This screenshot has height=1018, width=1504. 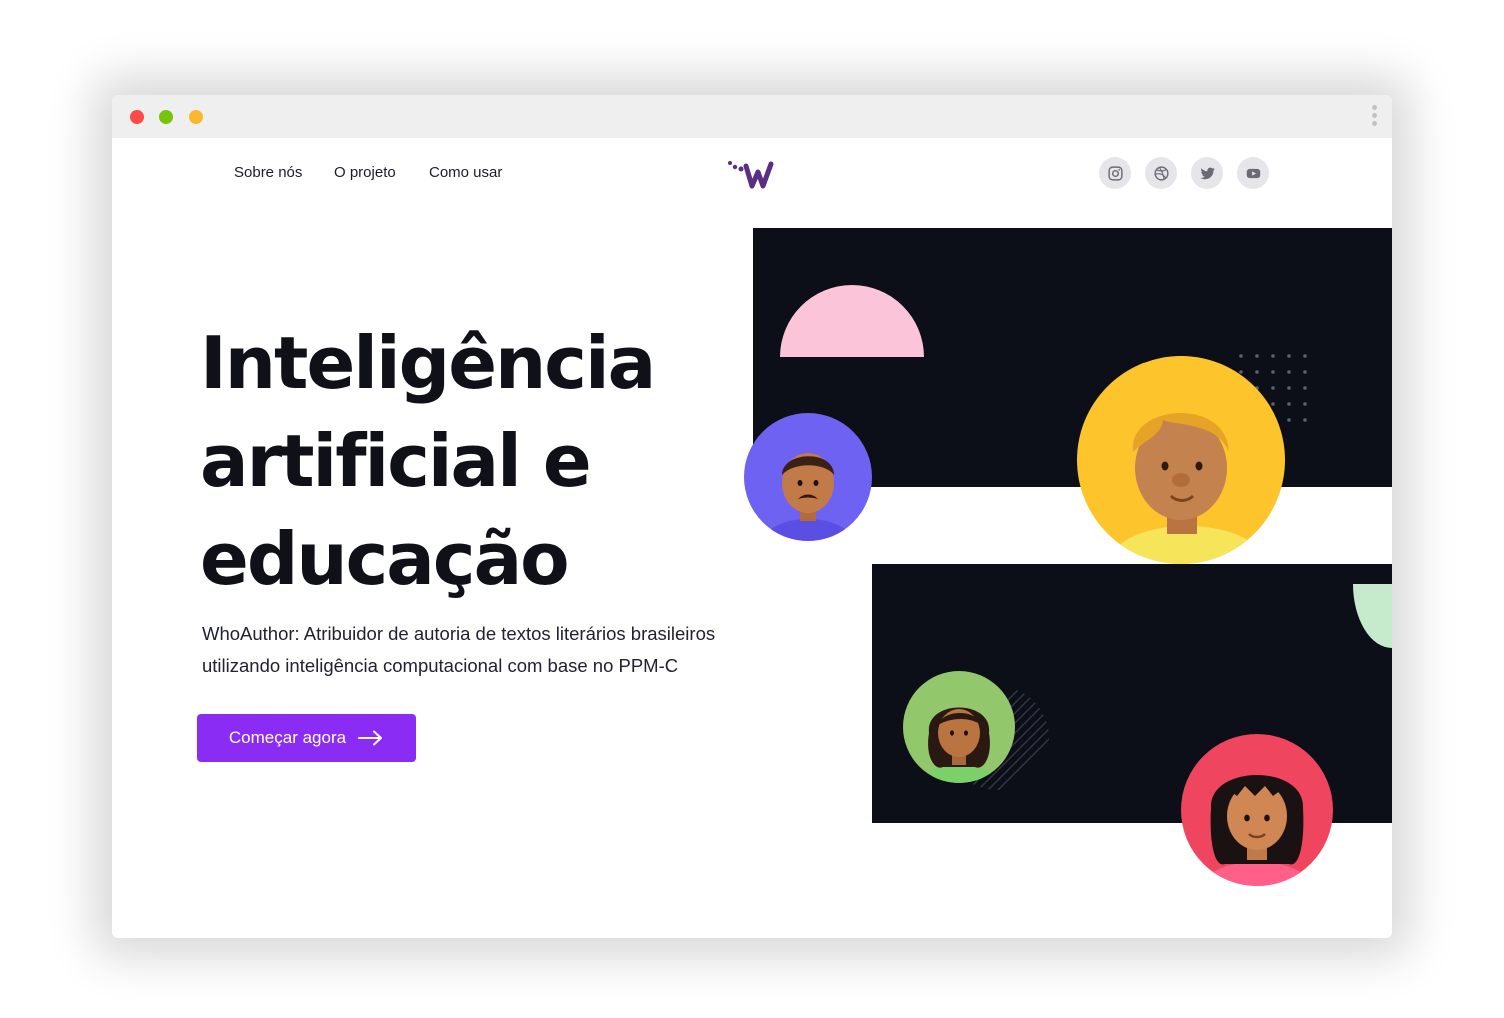 What do you see at coordinates (428, 363) in the screenshot?
I see `hero-title-line-1: Inteligência` at bounding box center [428, 363].